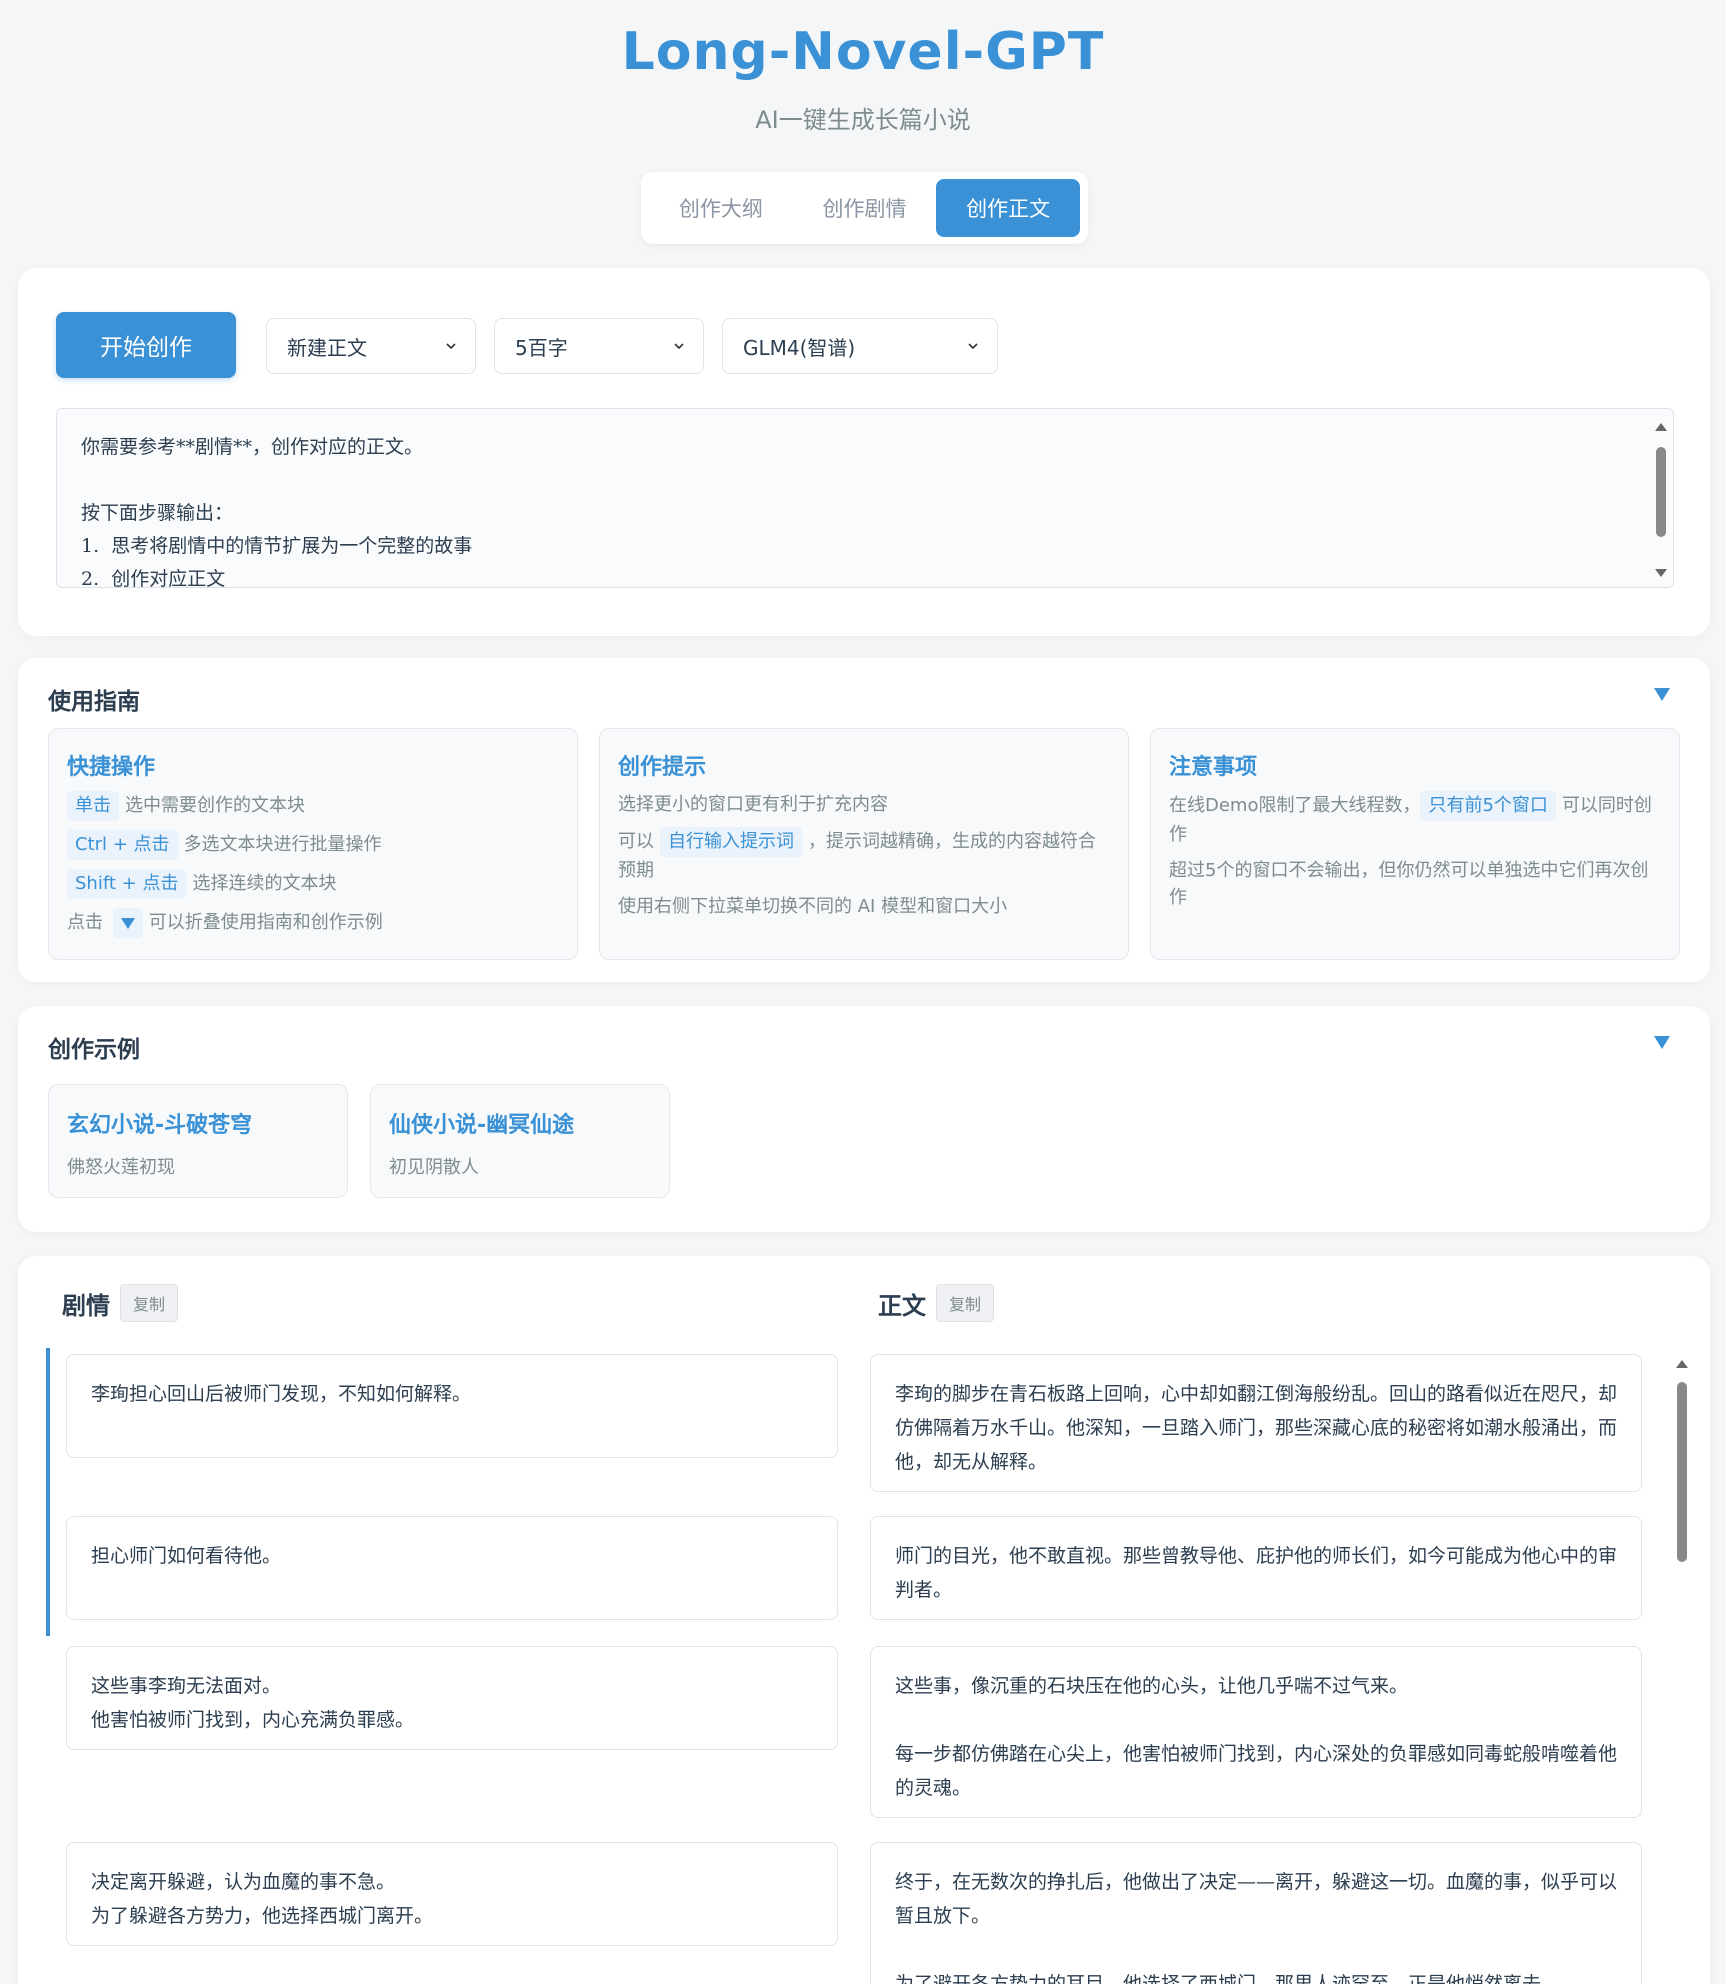 This screenshot has width=1726, height=1984. I want to click on scroll-down-icon, so click(1661, 573).